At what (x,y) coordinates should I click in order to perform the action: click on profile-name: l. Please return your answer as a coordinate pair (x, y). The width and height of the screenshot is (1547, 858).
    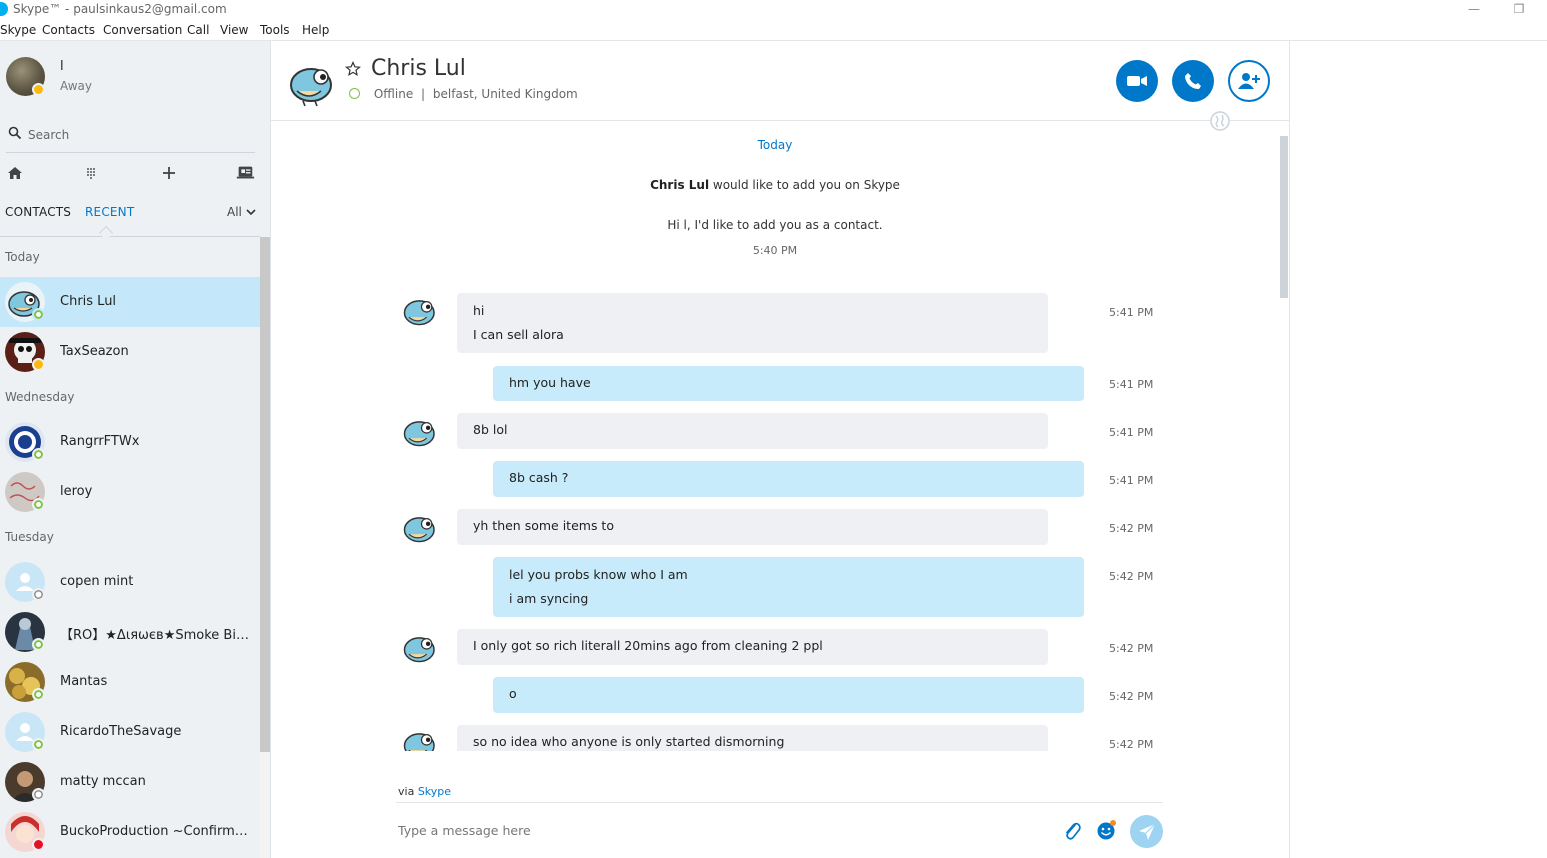
    Looking at the image, I should click on (62, 66).